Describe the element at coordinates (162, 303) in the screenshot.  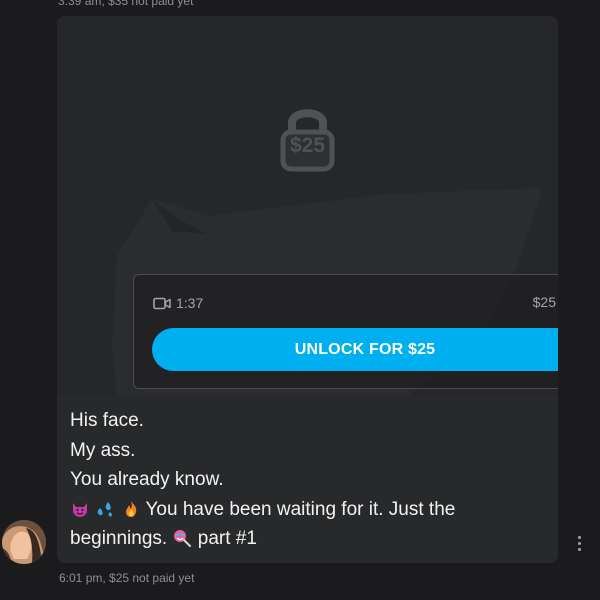
I see `video-camera-icon` at that location.